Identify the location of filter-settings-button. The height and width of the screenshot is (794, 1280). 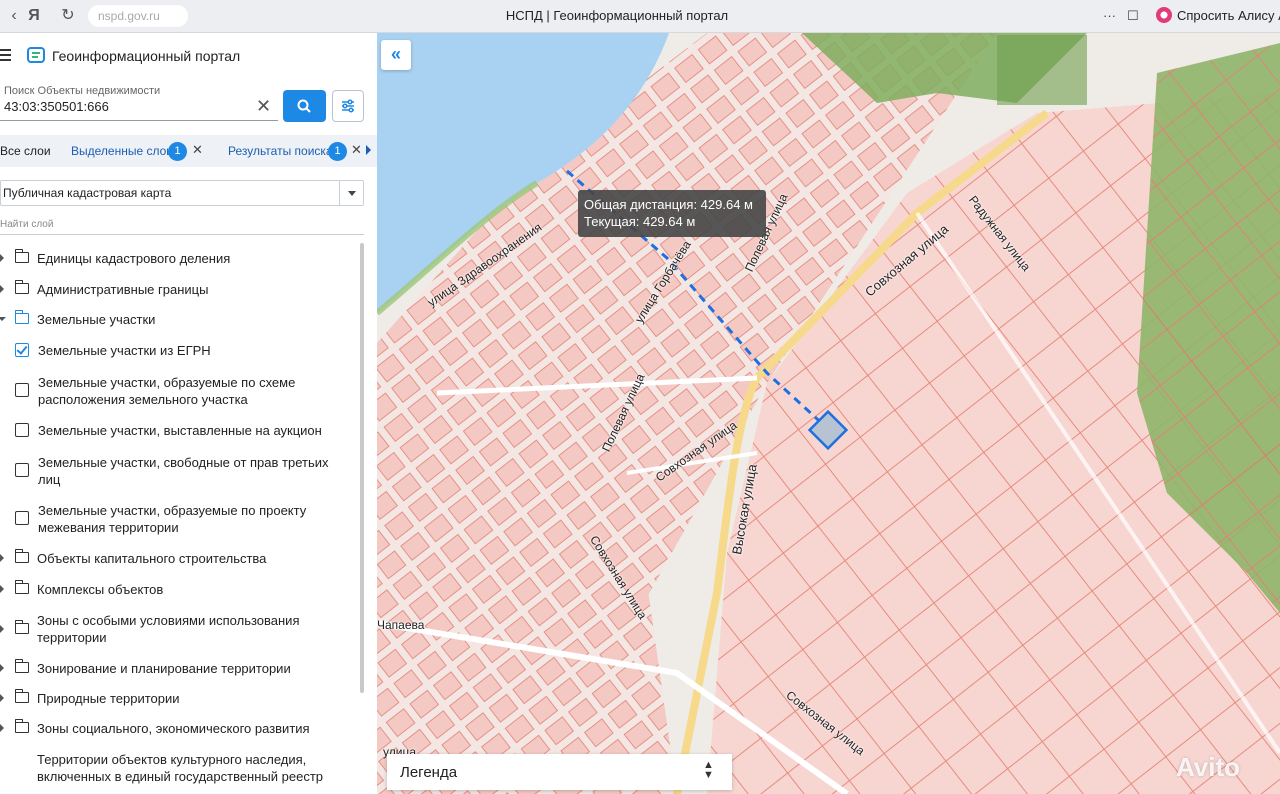
(348, 106).